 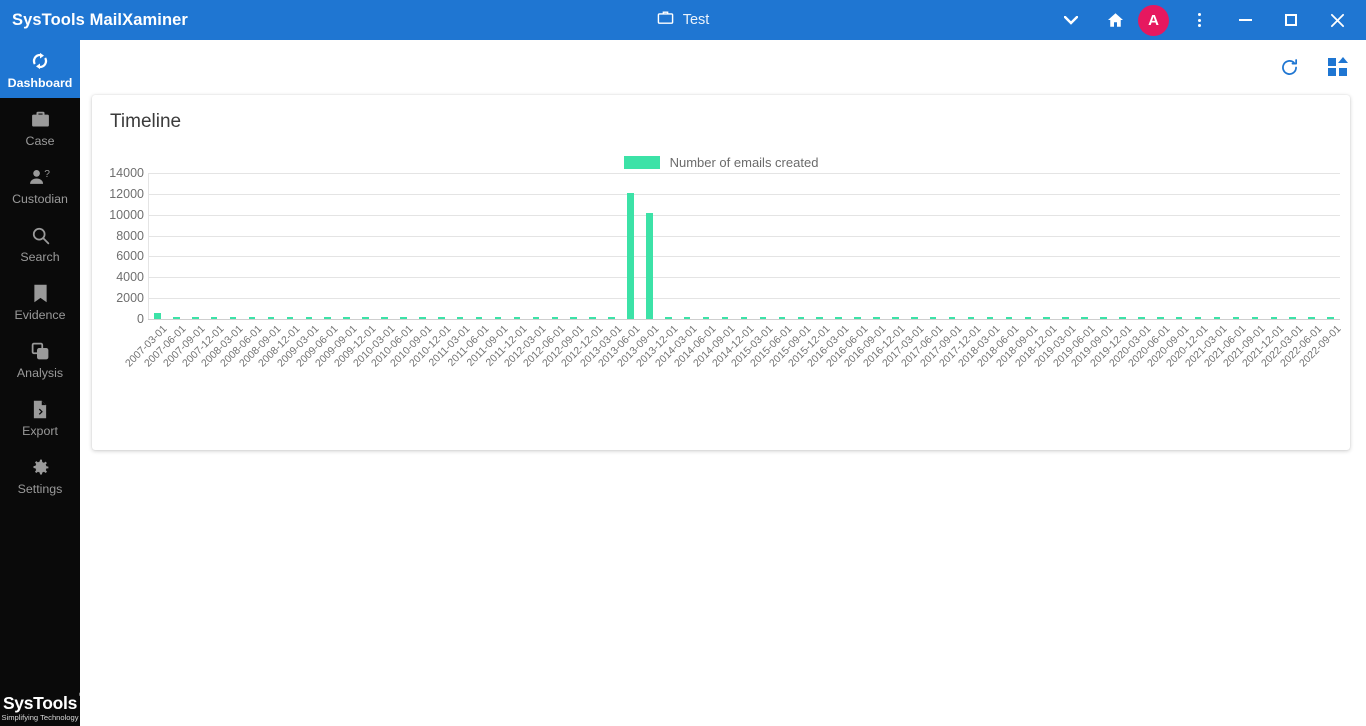 I want to click on sidebar-item-search: Search, so click(x=40, y=243).